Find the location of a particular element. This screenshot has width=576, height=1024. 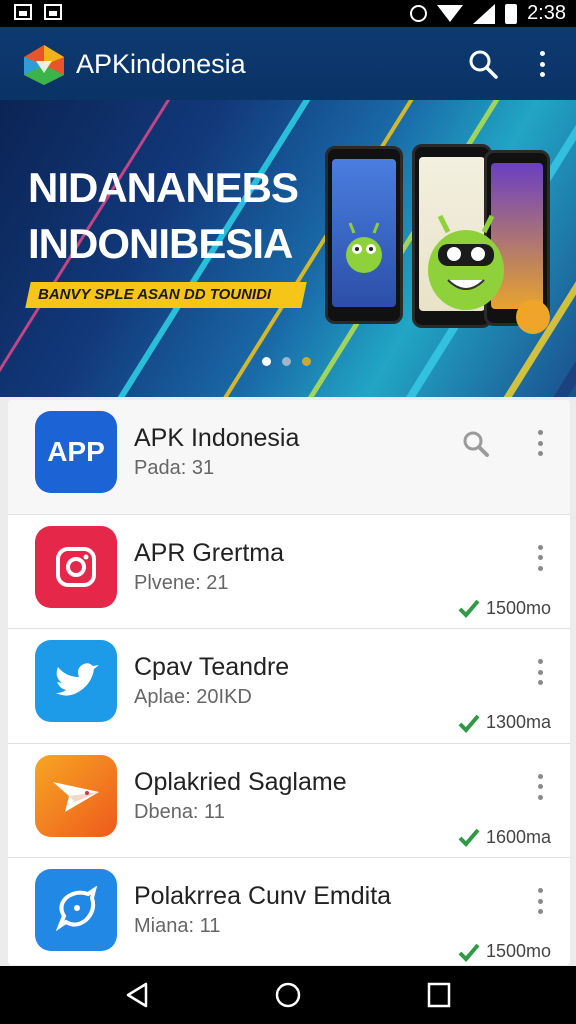

list-item: Cpav Teandre Aplae: 20IKD 1300ma is located at coordinates (289, 686).